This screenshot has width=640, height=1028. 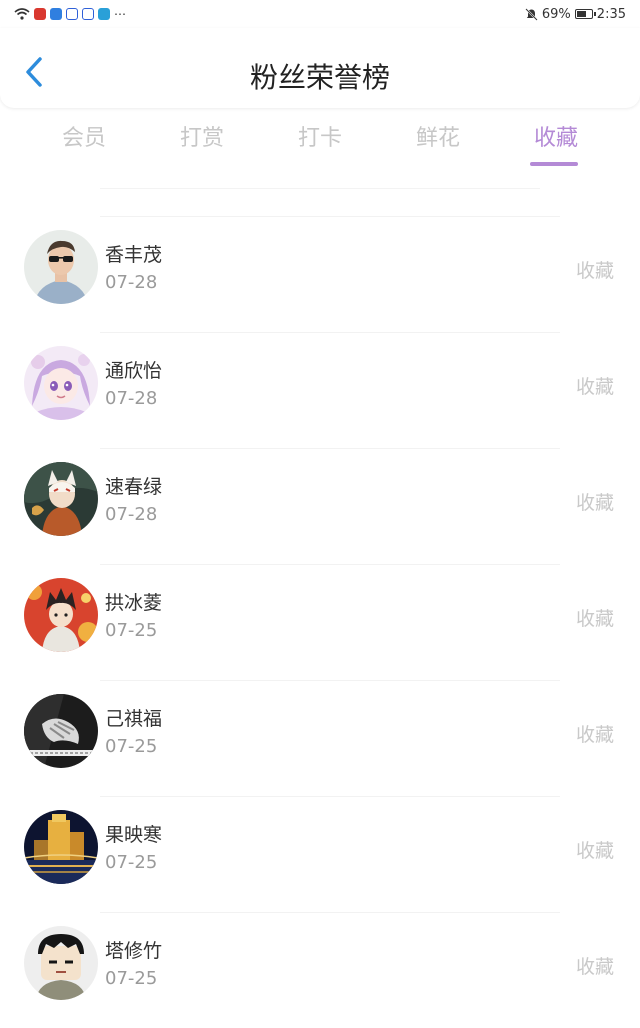 I want to click on tab-label: 鲜花, so click(x=437, y=138).